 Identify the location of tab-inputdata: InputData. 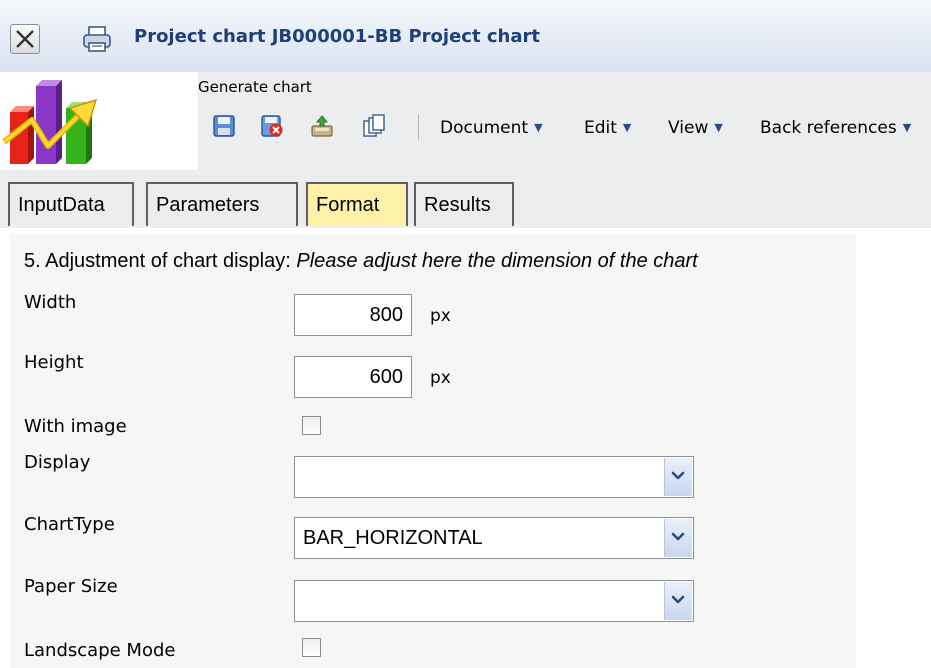
(71, 204).